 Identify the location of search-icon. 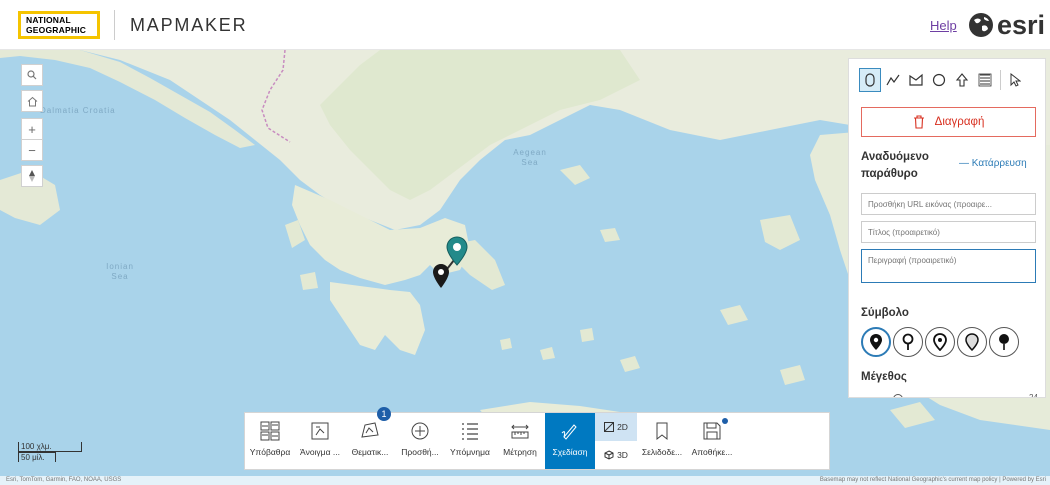
(32, 75).